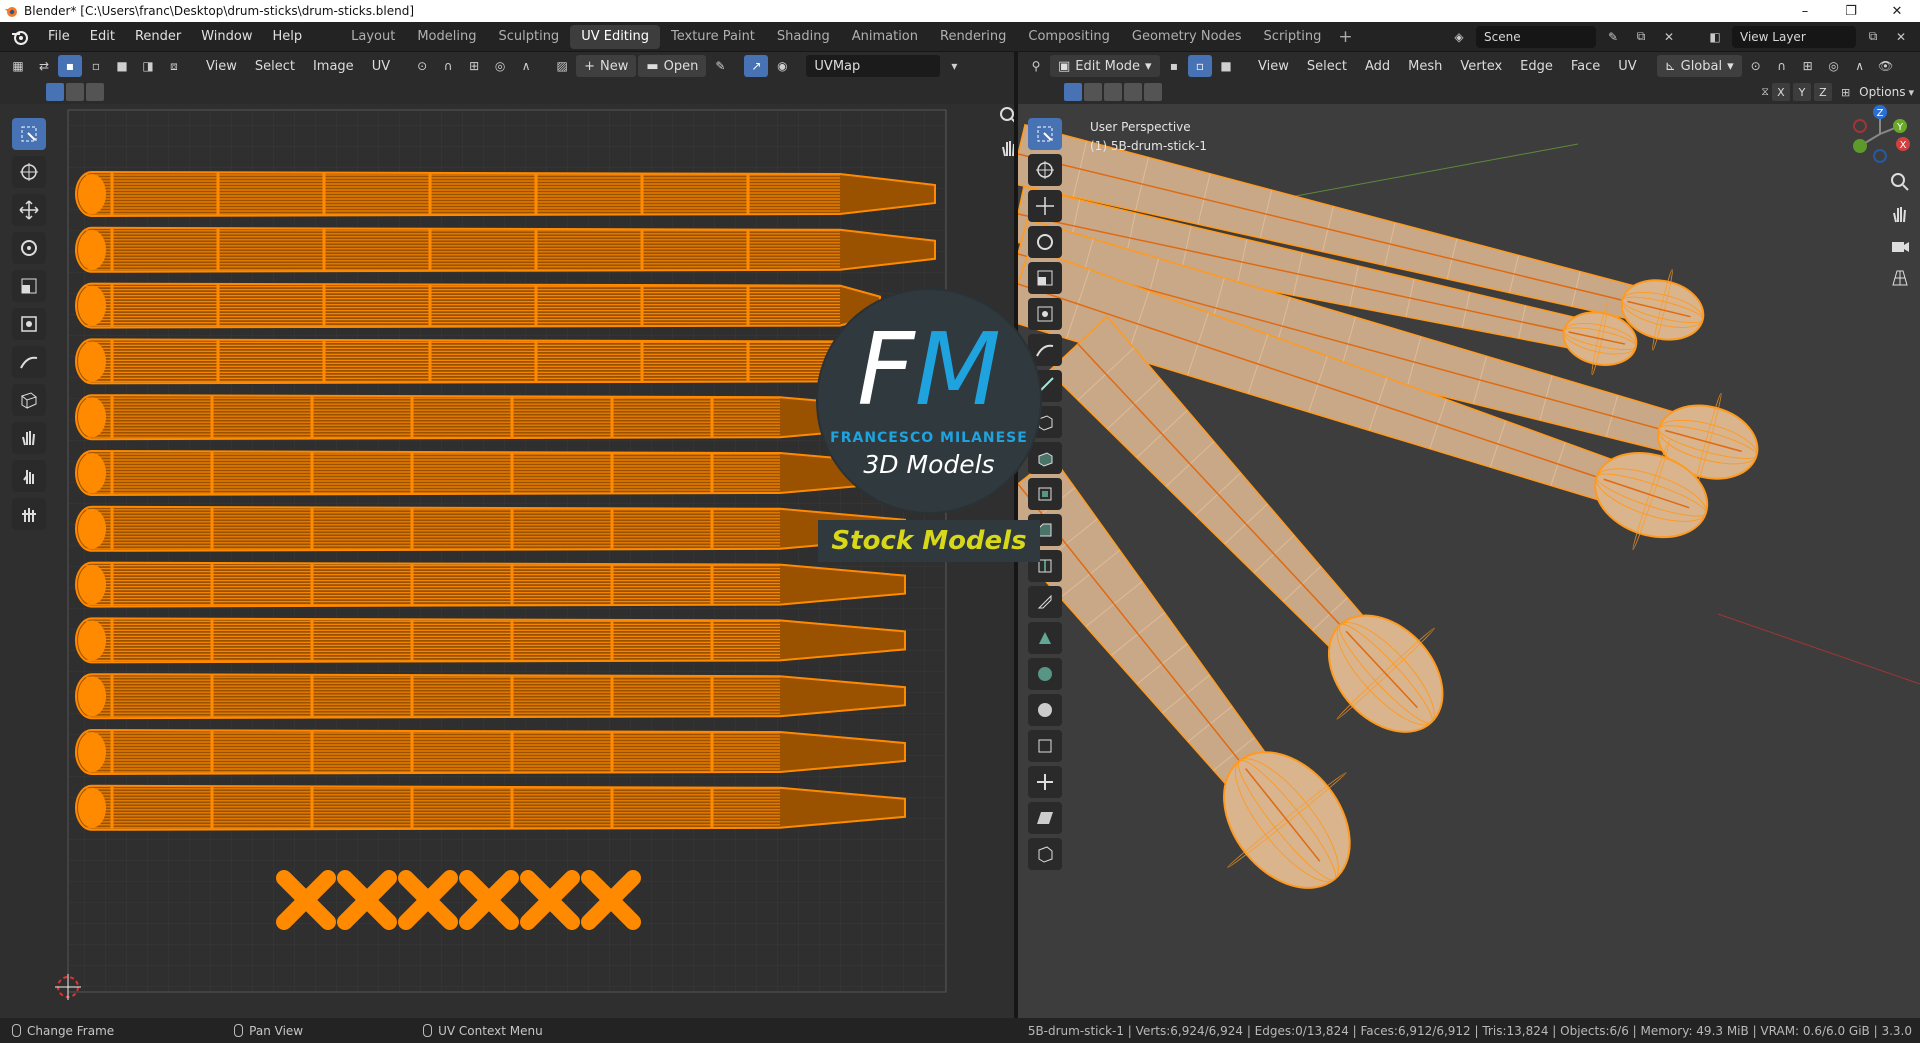 This screenshot has height=1043, width=1920. Describe the element at coordinates (1004, 148) in the screenshot. I see `uv-pan-icon` at that location.